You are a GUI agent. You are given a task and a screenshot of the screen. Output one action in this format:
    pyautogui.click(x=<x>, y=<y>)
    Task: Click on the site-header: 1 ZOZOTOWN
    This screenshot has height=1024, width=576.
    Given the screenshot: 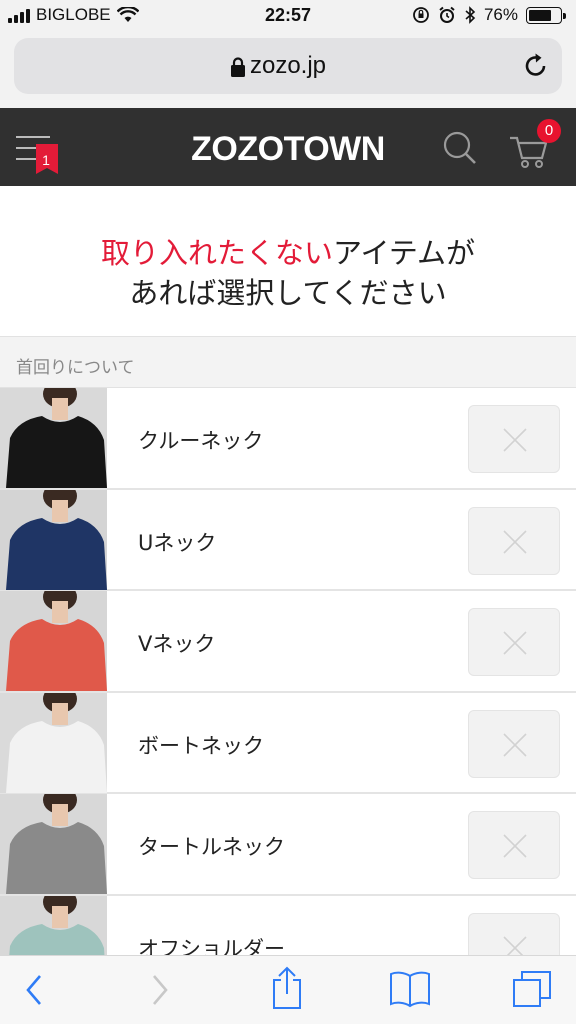 What is the action you would take?
    pyautogui.click(x=288, y=147)
    